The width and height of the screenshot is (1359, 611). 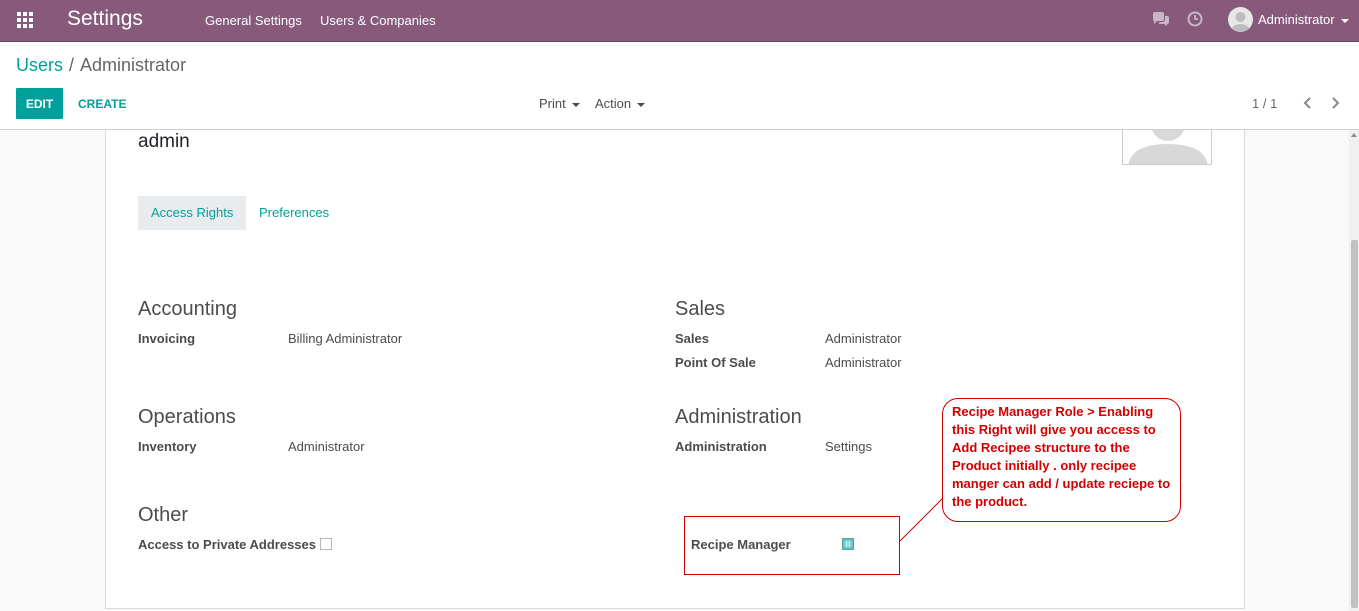 I want to click on app-title: Settings, so click(x=105, y=18).